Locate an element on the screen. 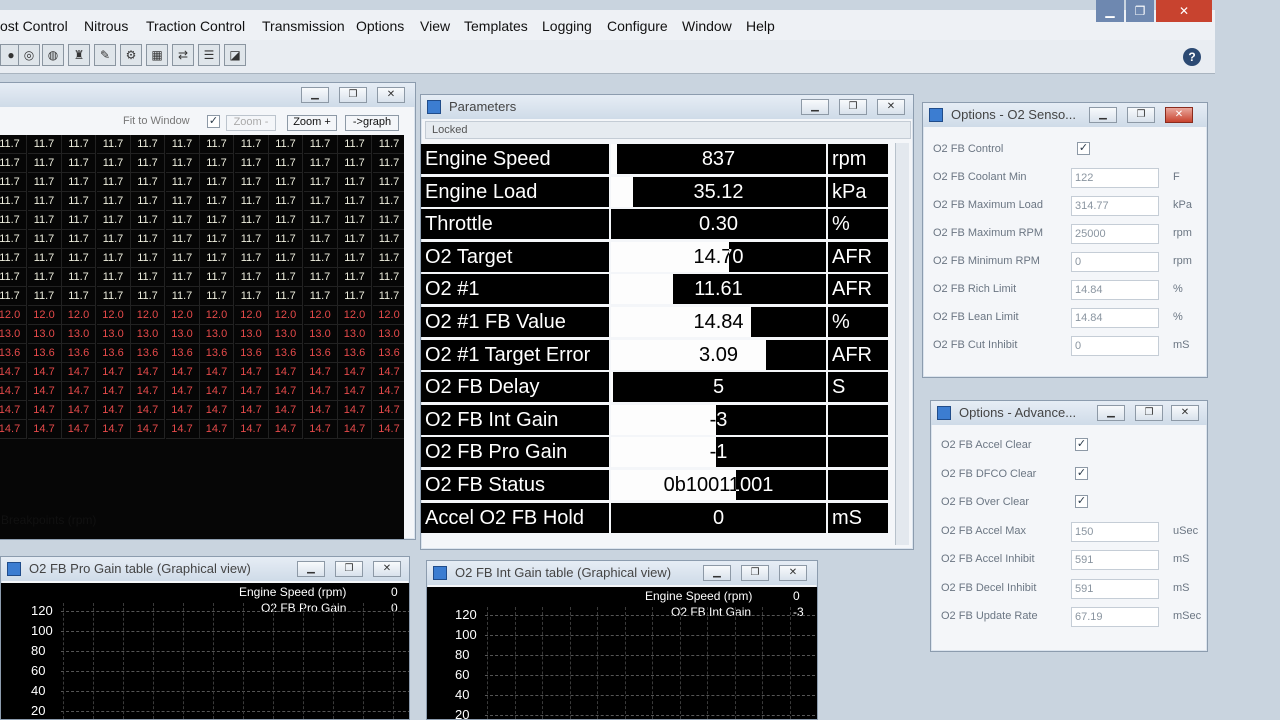  params-maximize-button: ❐ is located at coordinates (853, 107).